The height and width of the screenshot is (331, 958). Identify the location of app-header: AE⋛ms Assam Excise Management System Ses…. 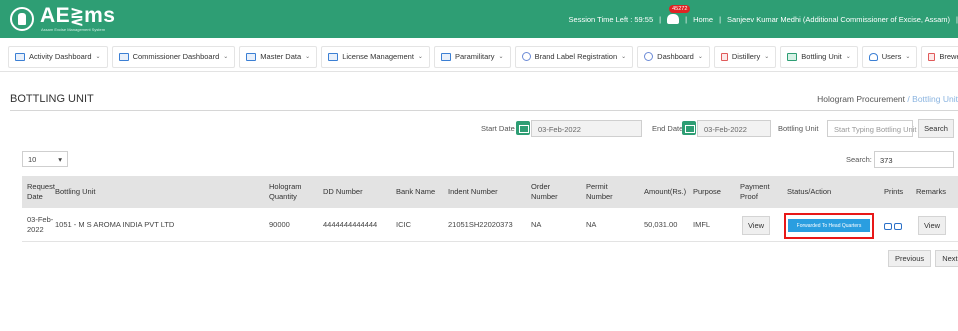
(479, 19).